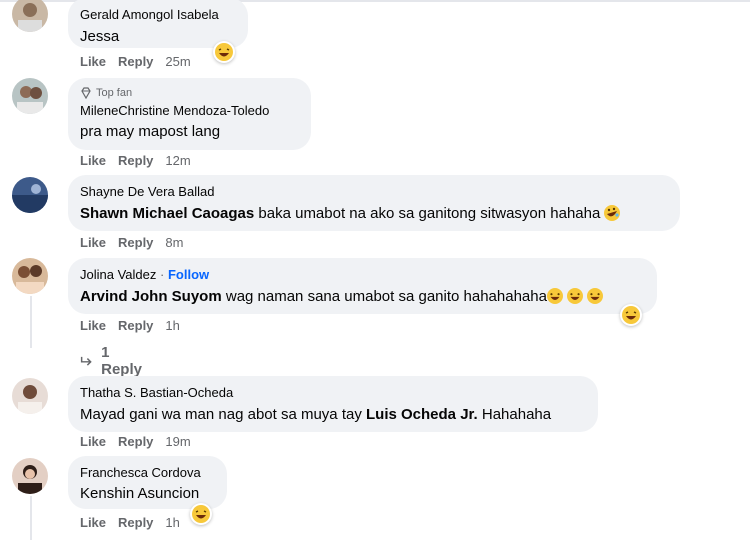  What do you see at coordinates (189, 110) in the screenshot?
I see `comment-author: MileneChristine Mendoza-Toledo` at bounding box center [189, 110].